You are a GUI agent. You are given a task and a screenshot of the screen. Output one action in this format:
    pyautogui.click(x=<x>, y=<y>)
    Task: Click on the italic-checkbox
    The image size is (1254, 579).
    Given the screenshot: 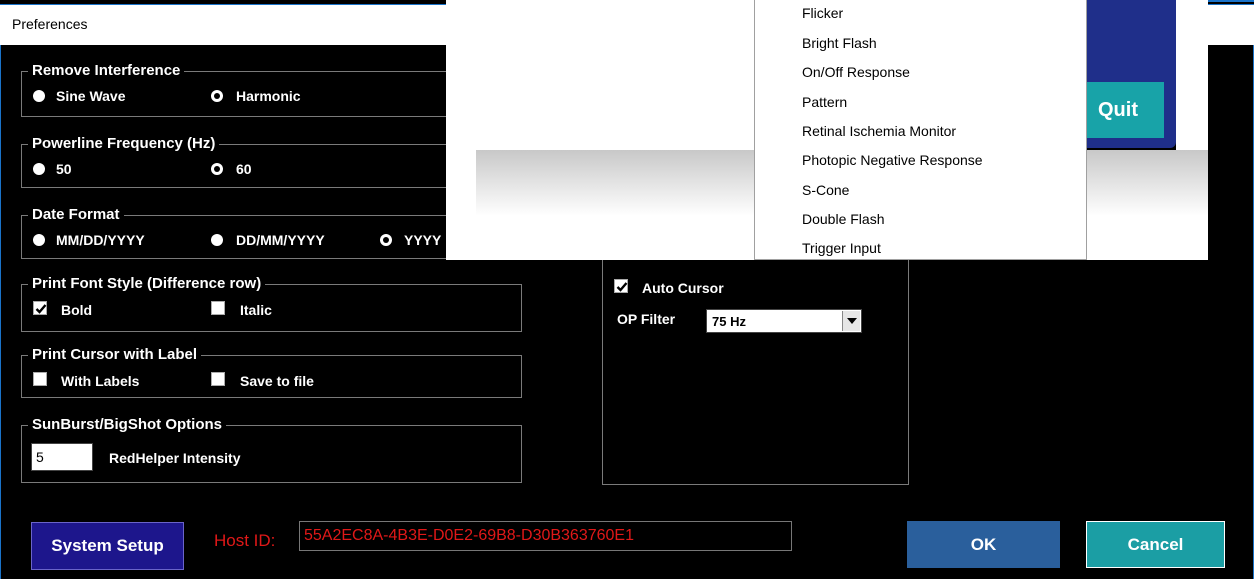 What is the action you would take?
    pyautogui.click(x=218, y=308)
    